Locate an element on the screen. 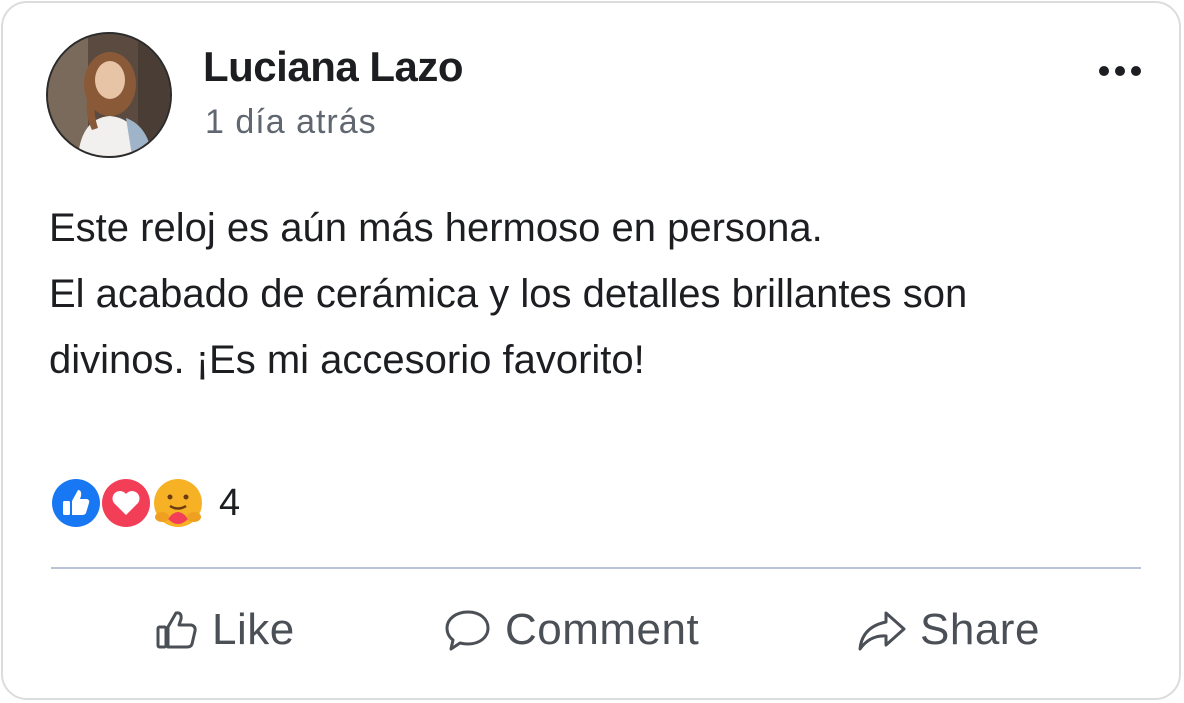 The image size is (1184, 703). like-button: Like is located at coordinates (224, 630).